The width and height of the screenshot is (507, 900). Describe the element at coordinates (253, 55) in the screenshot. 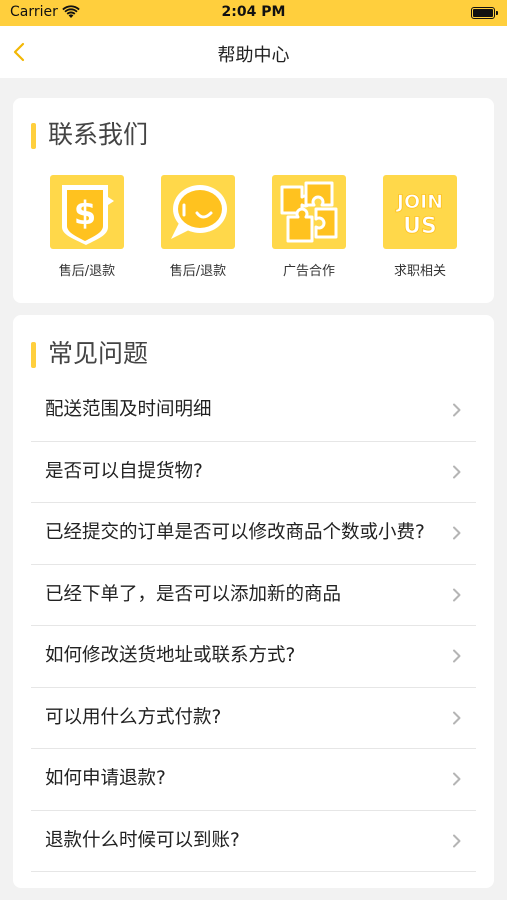

I see `page-title: 帮助中心` at that location.